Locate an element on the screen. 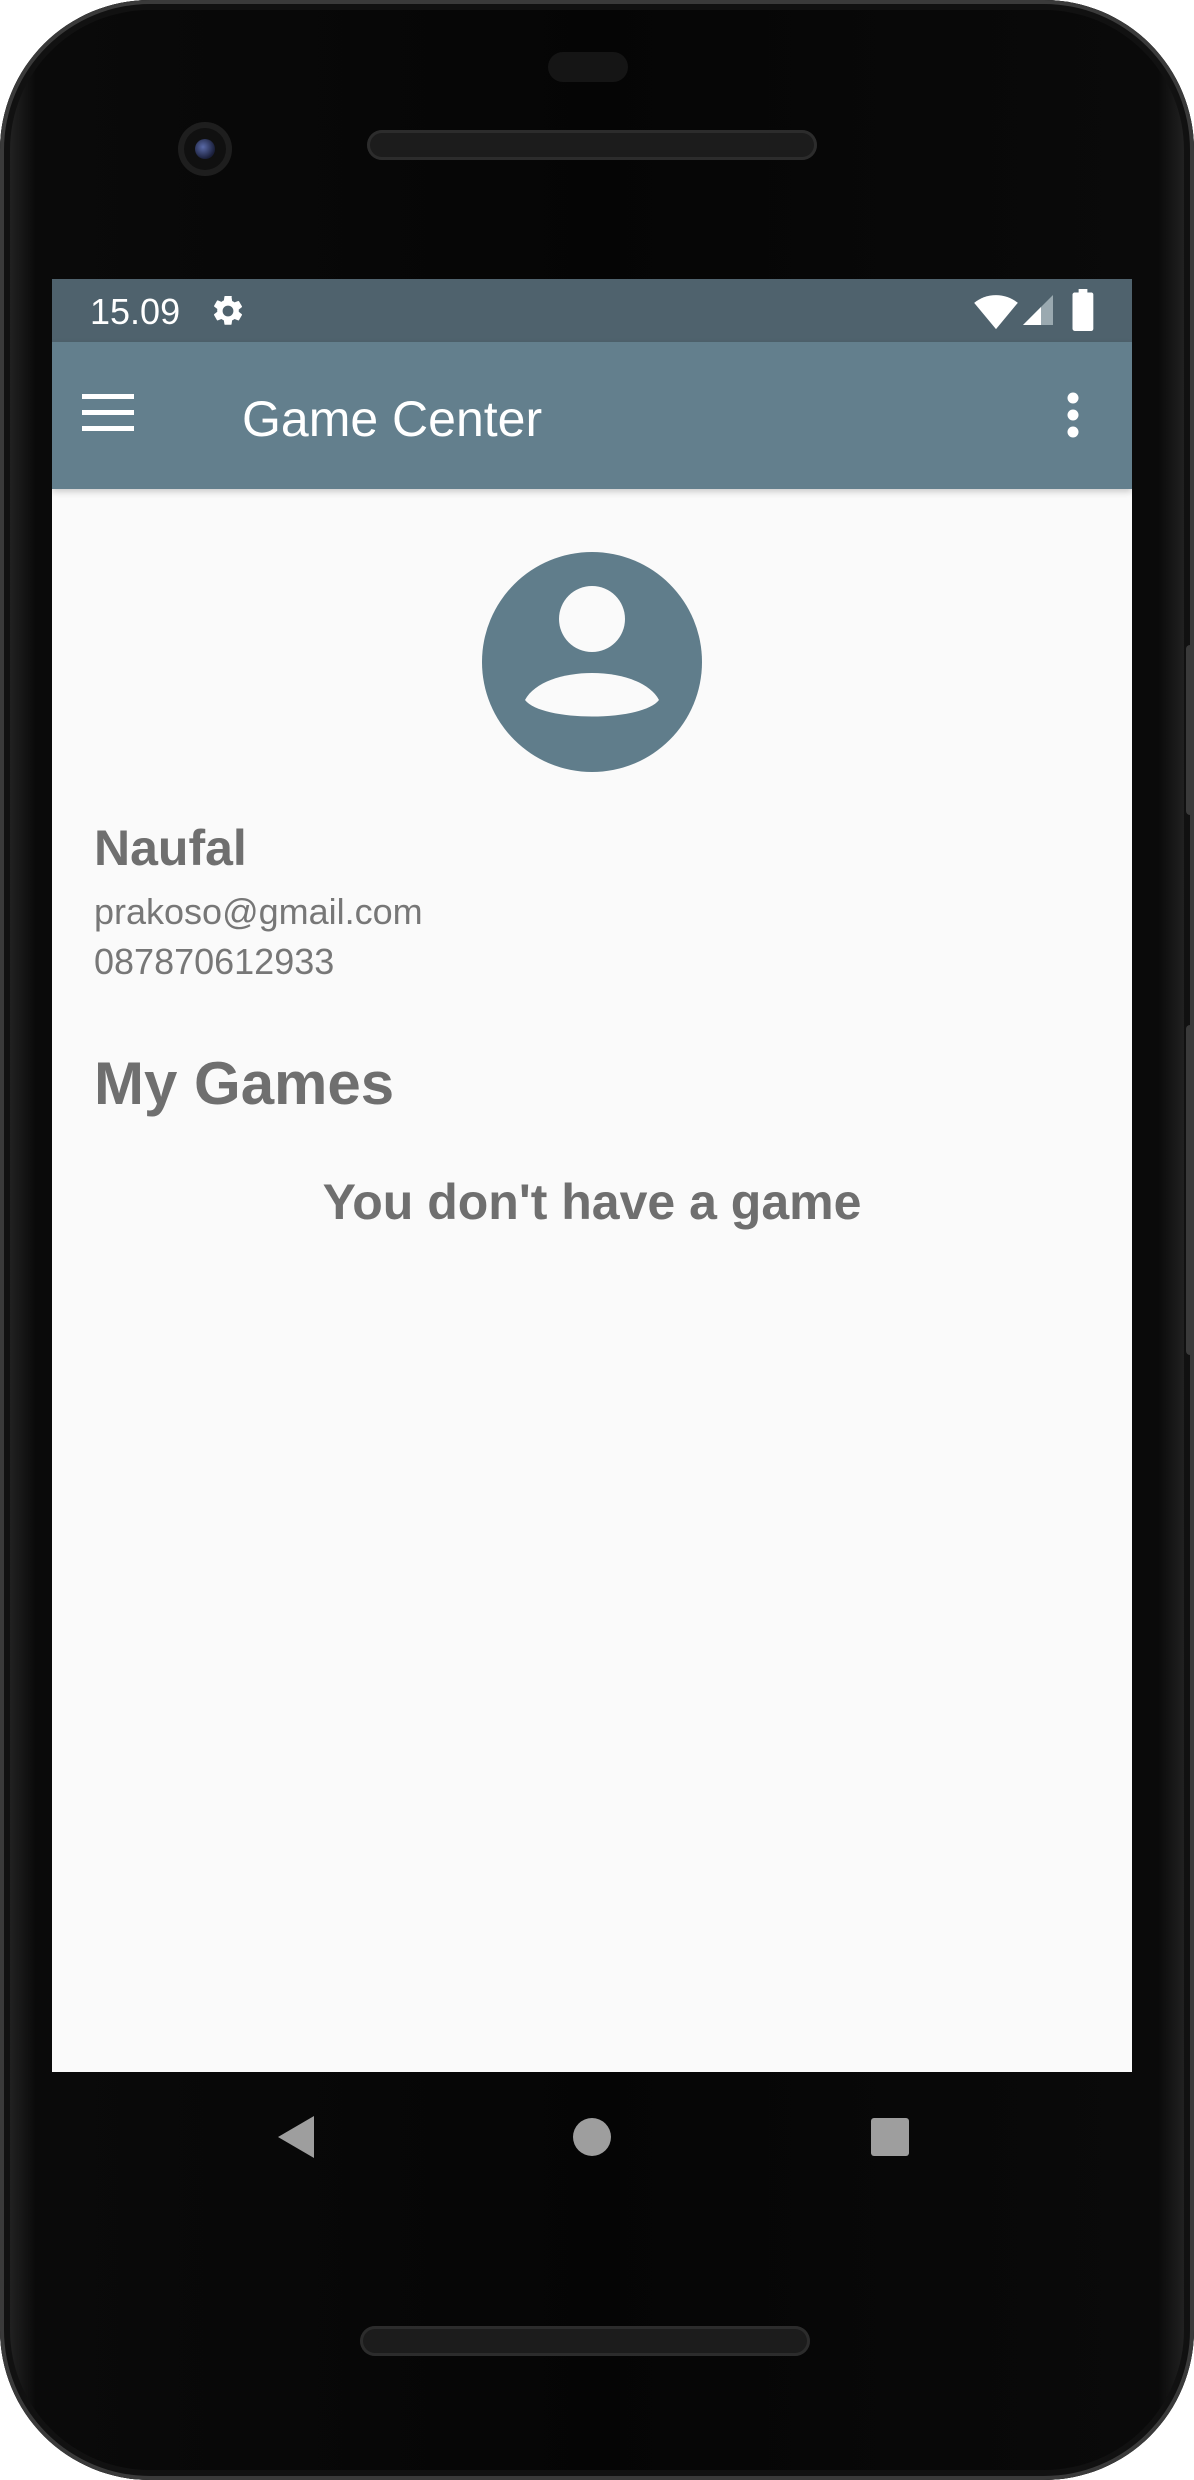 Image resolution: width=1194 pixels, height=2480 pixels. wifi-icon is located at coordinates (996, 312).